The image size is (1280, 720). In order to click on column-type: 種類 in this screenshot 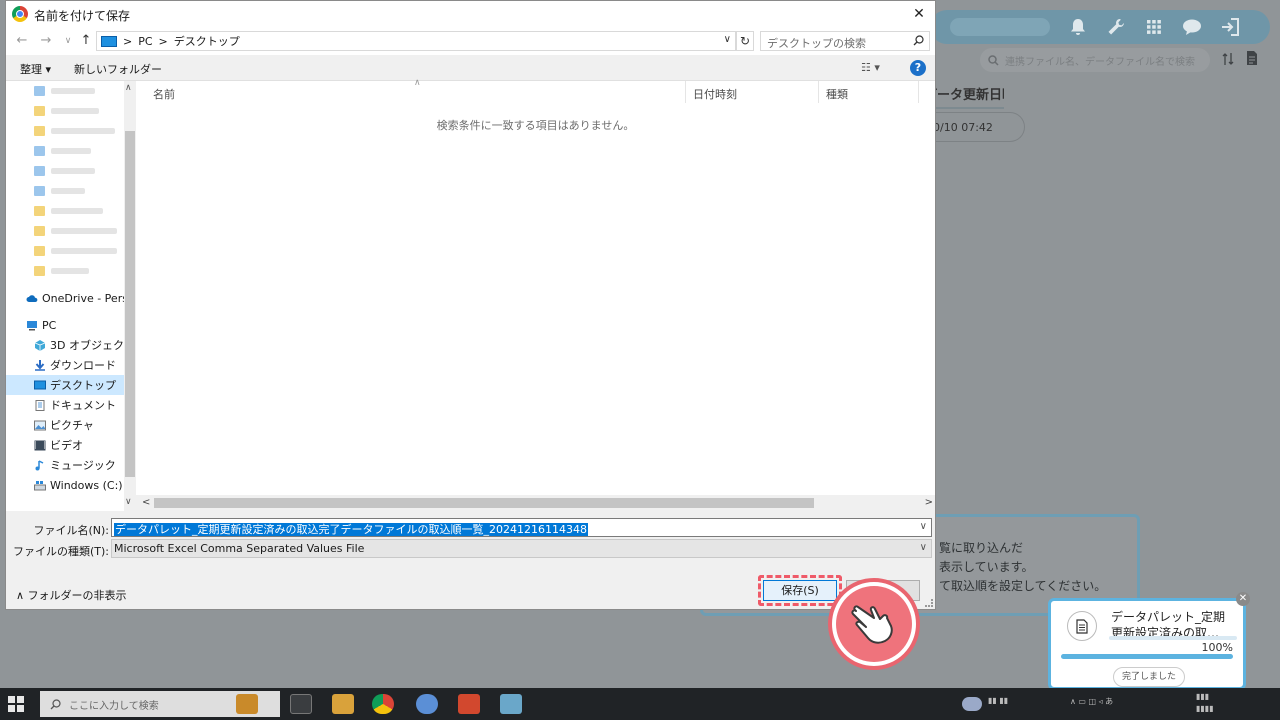, I will do `click(869, 92)`.